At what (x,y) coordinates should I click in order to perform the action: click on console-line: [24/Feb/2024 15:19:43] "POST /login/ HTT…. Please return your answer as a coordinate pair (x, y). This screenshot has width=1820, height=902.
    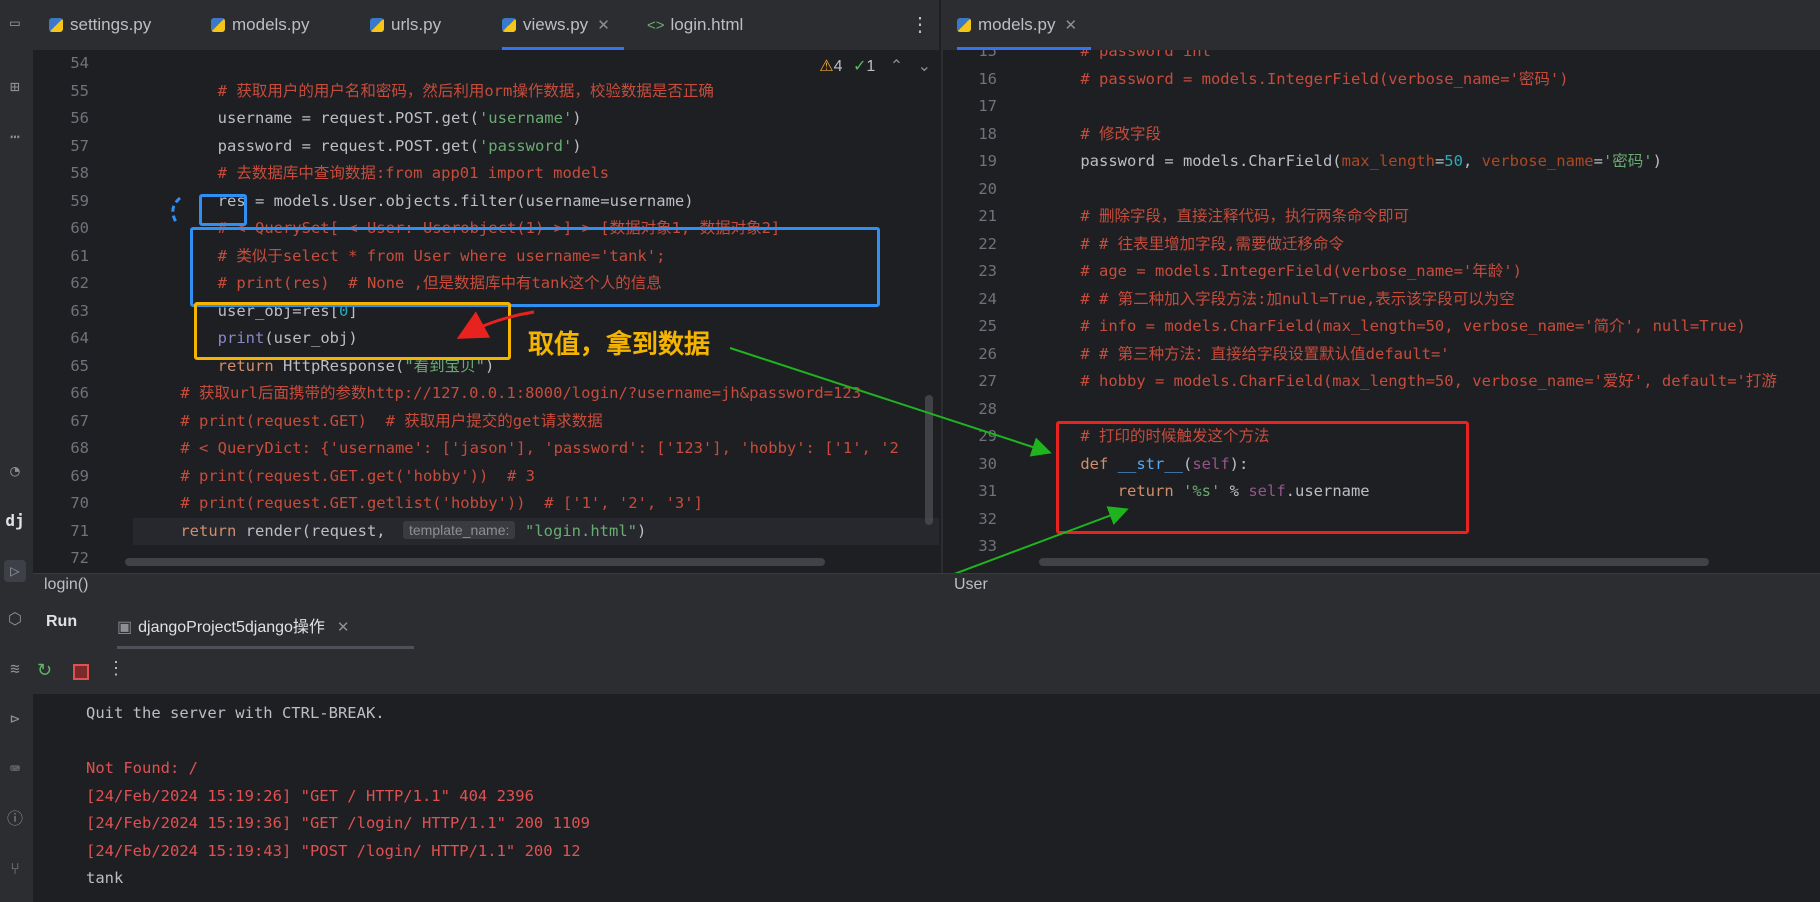
    Looking at the image, I should click on (333, 850).